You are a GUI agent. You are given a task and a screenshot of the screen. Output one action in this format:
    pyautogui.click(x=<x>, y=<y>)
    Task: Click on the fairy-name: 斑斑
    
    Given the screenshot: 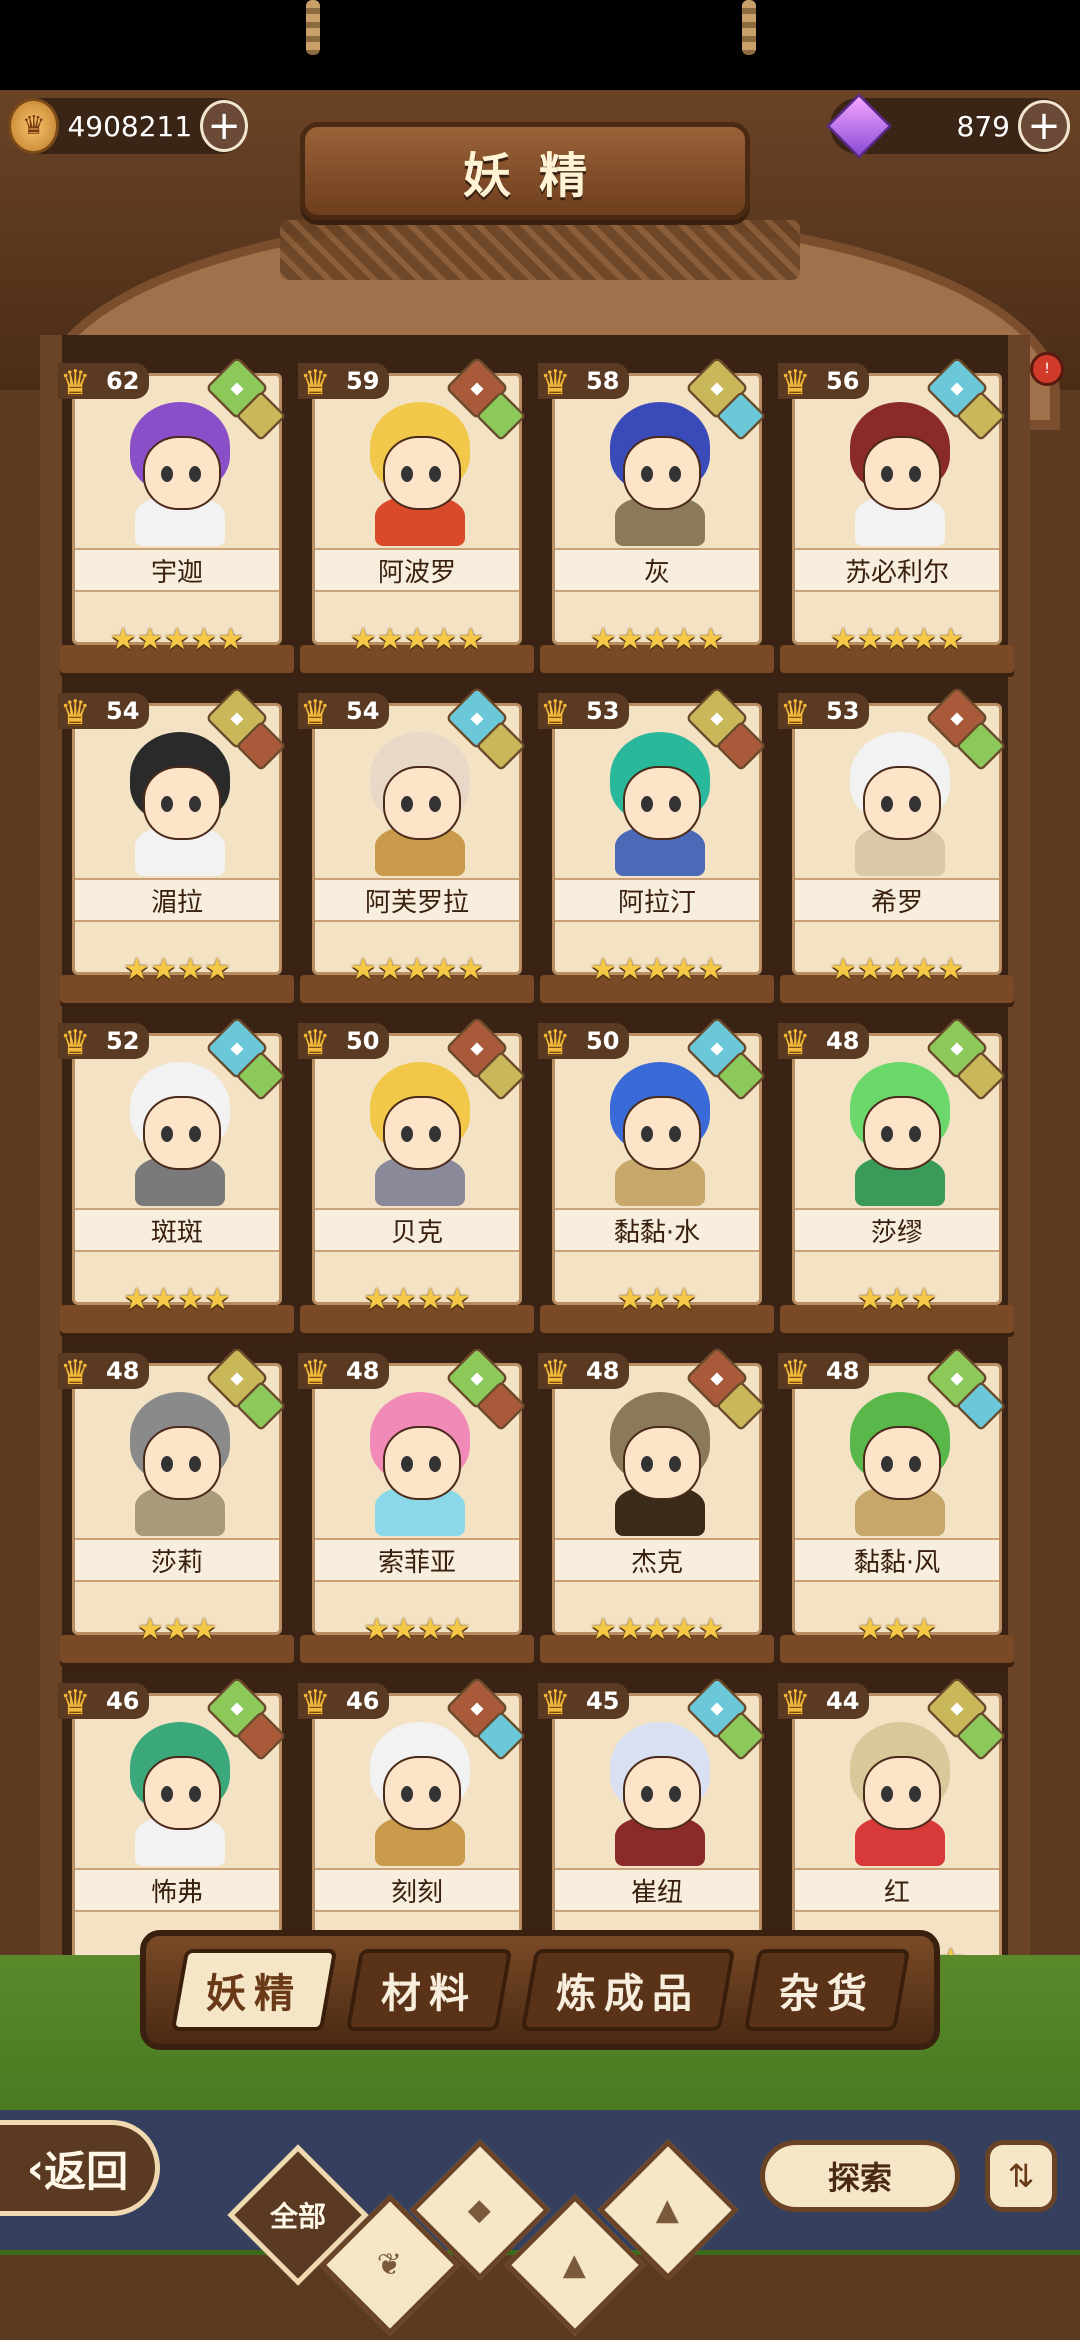 What is the action you would take?
    pyautogui.click(x=177, y=1230)
    